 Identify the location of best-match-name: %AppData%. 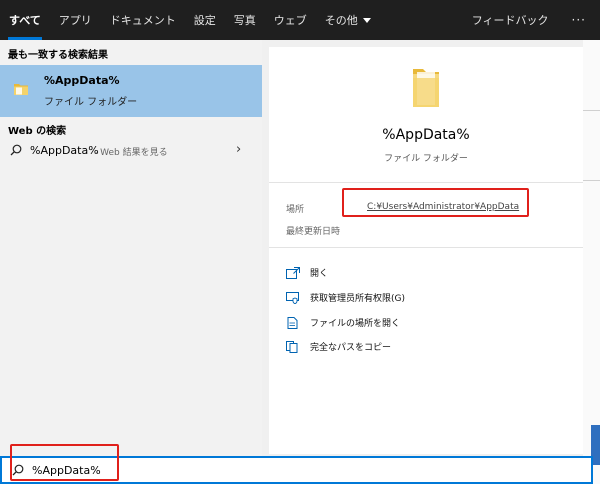
(82, 80).